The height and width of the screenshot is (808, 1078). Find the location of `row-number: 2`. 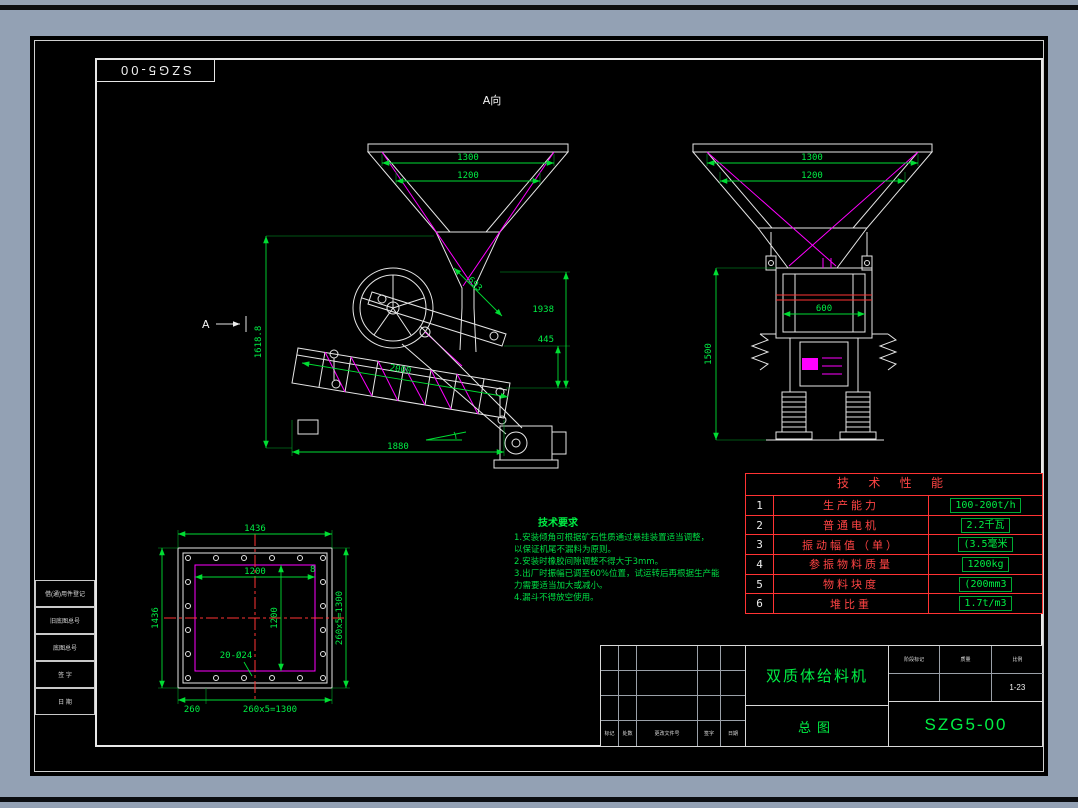

row-number: 2 is located at coordinates (760, 525).